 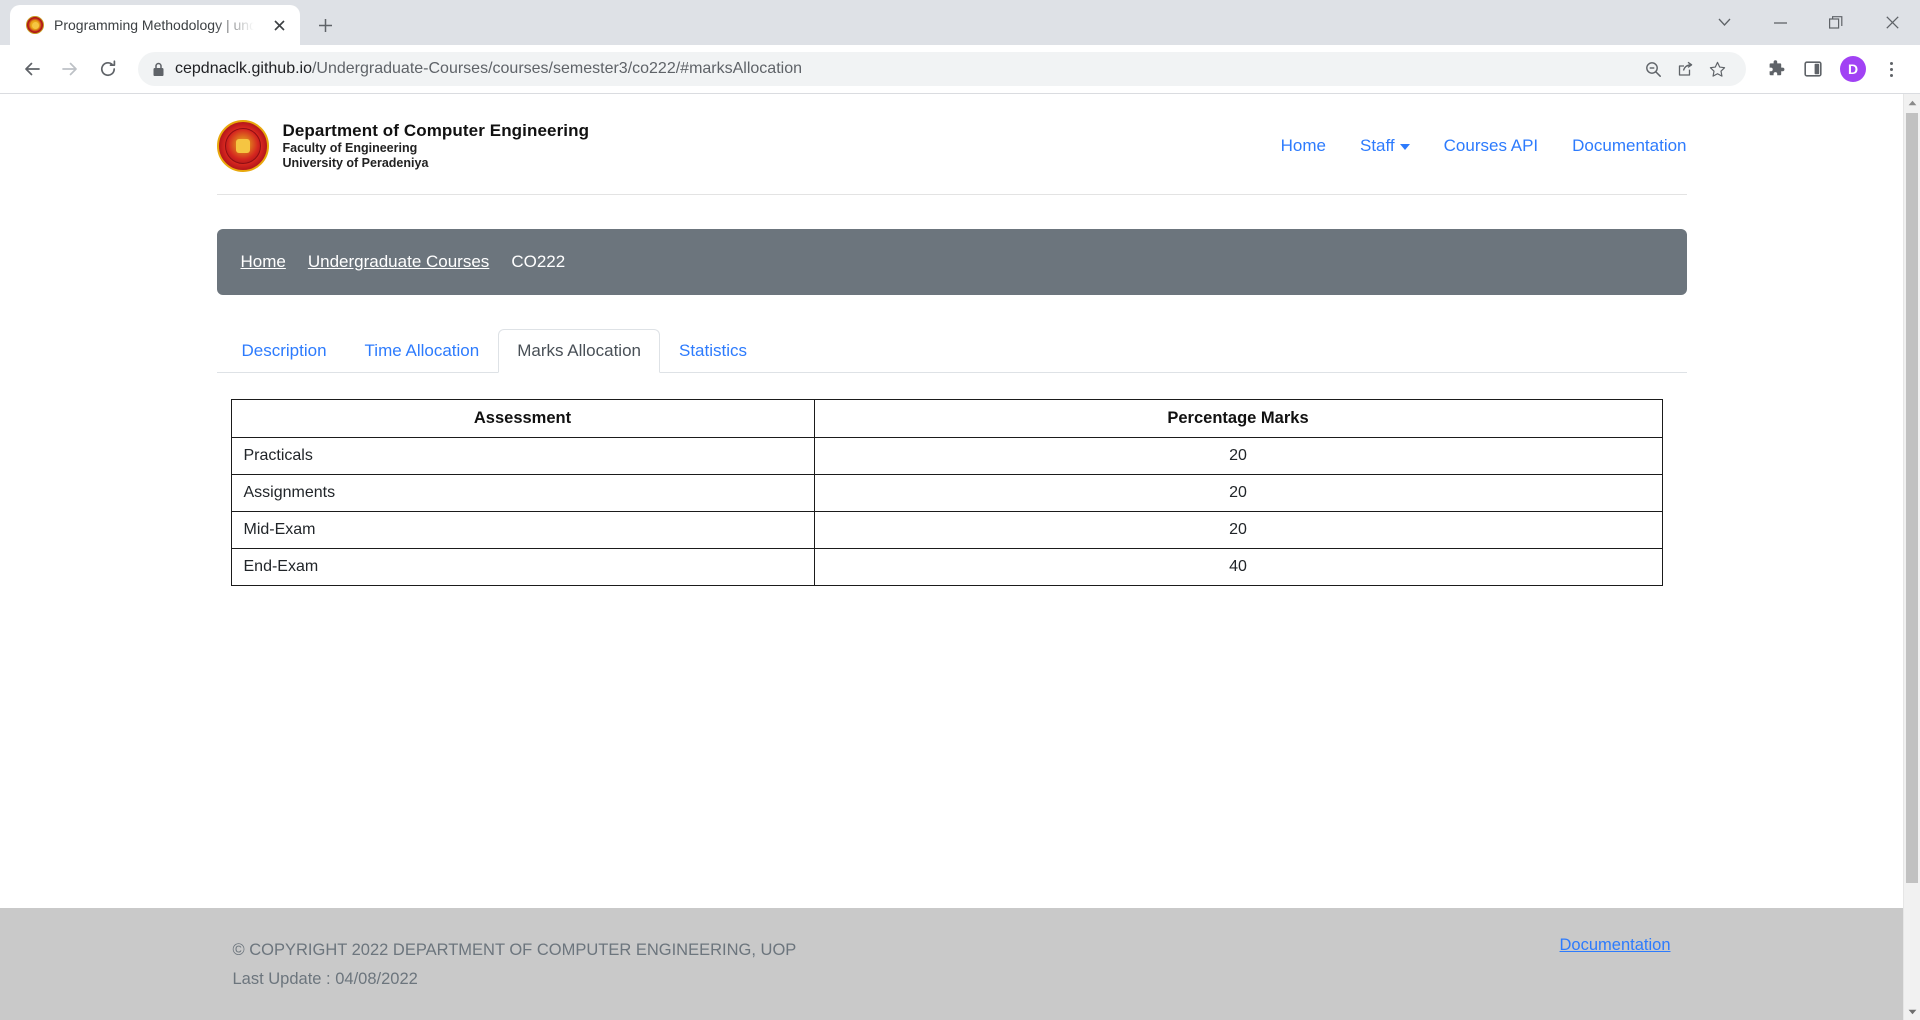 I want to click on share-icon, so click(x=1685, y=69).